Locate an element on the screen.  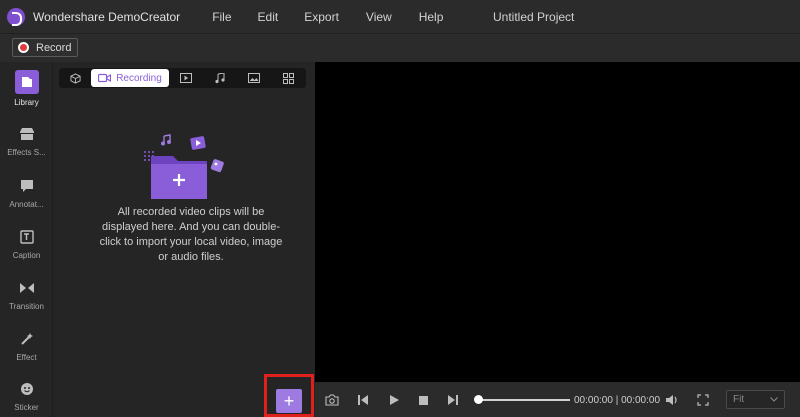
tab-recording: Recording is located at coordinates (130, 78).